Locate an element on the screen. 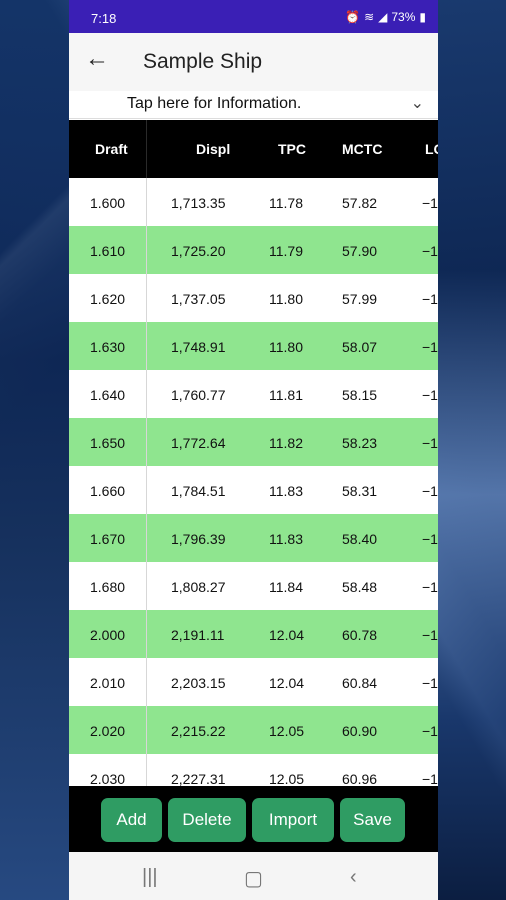 Image resolution: width=506 pixels, height=900 pixels. cell-mctc: 58.15 is located at coordinates (360, 395).